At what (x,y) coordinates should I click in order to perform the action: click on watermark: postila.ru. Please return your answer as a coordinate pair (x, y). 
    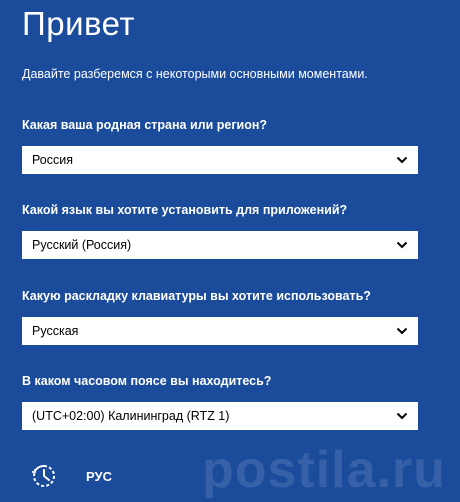
    Looking at the image, I should click on (323, 470).